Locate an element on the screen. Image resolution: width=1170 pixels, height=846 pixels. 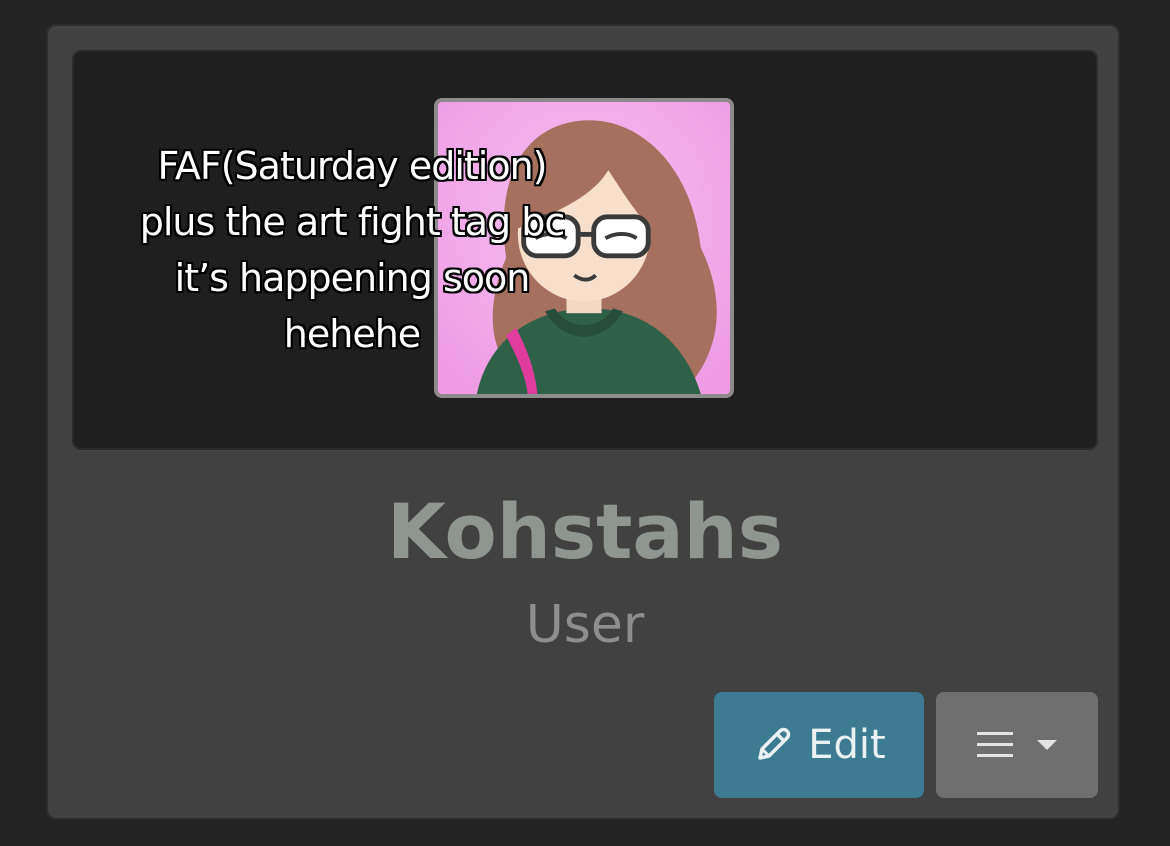
caption-line: FAF(Saturday edition) is located at coordinates (352, 166).